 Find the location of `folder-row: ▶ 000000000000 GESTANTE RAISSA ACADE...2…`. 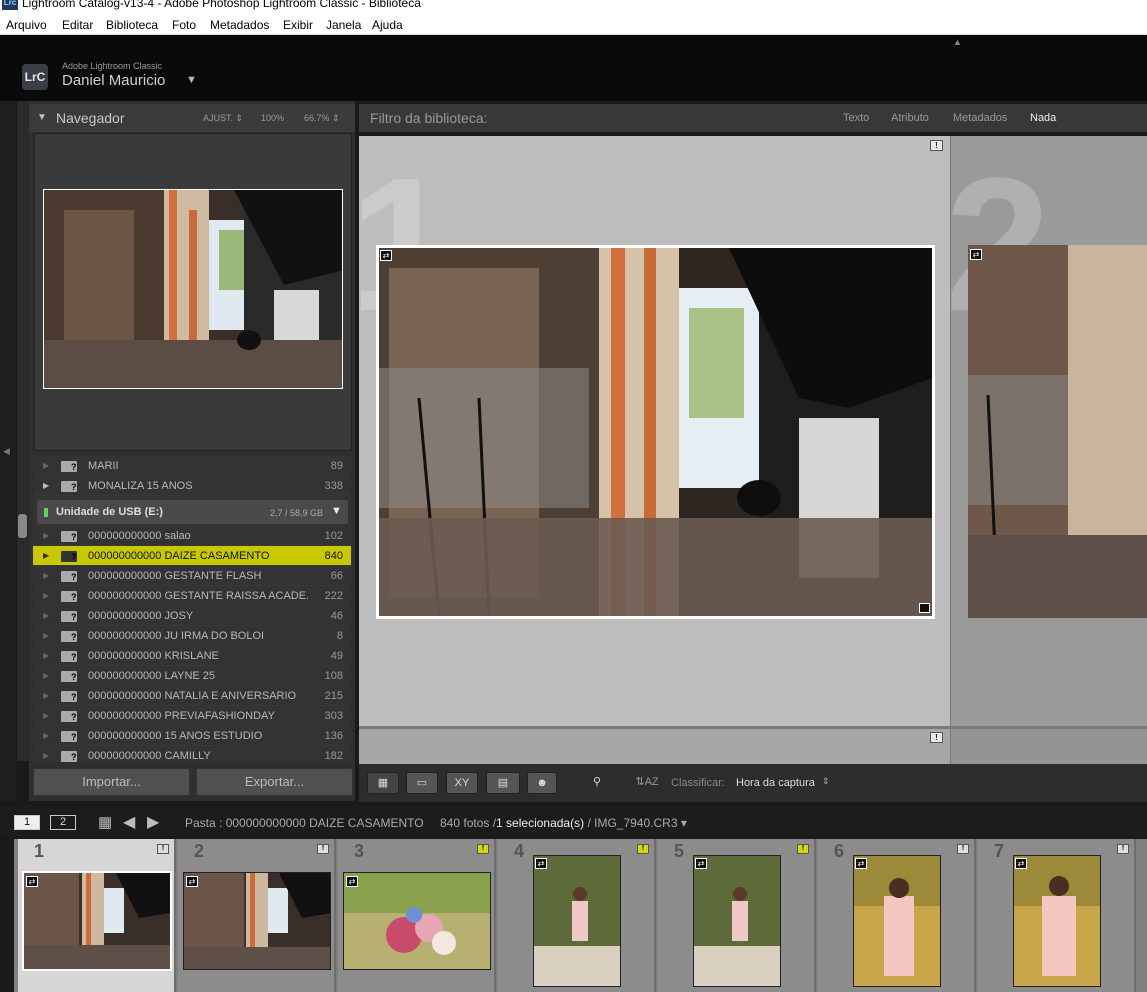

folder-row: ▶ 000000000000 GESTANTE RAISSA ACADE...2… is located at coordinates (192, 596).